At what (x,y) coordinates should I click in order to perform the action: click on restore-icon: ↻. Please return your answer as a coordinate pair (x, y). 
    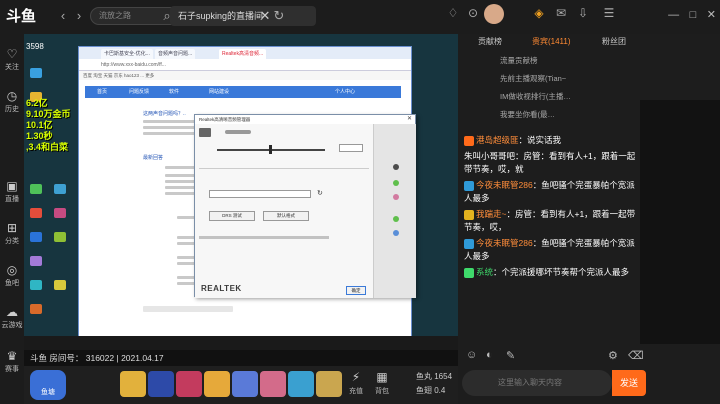
    Looking at the image, I should click on (320, 193).